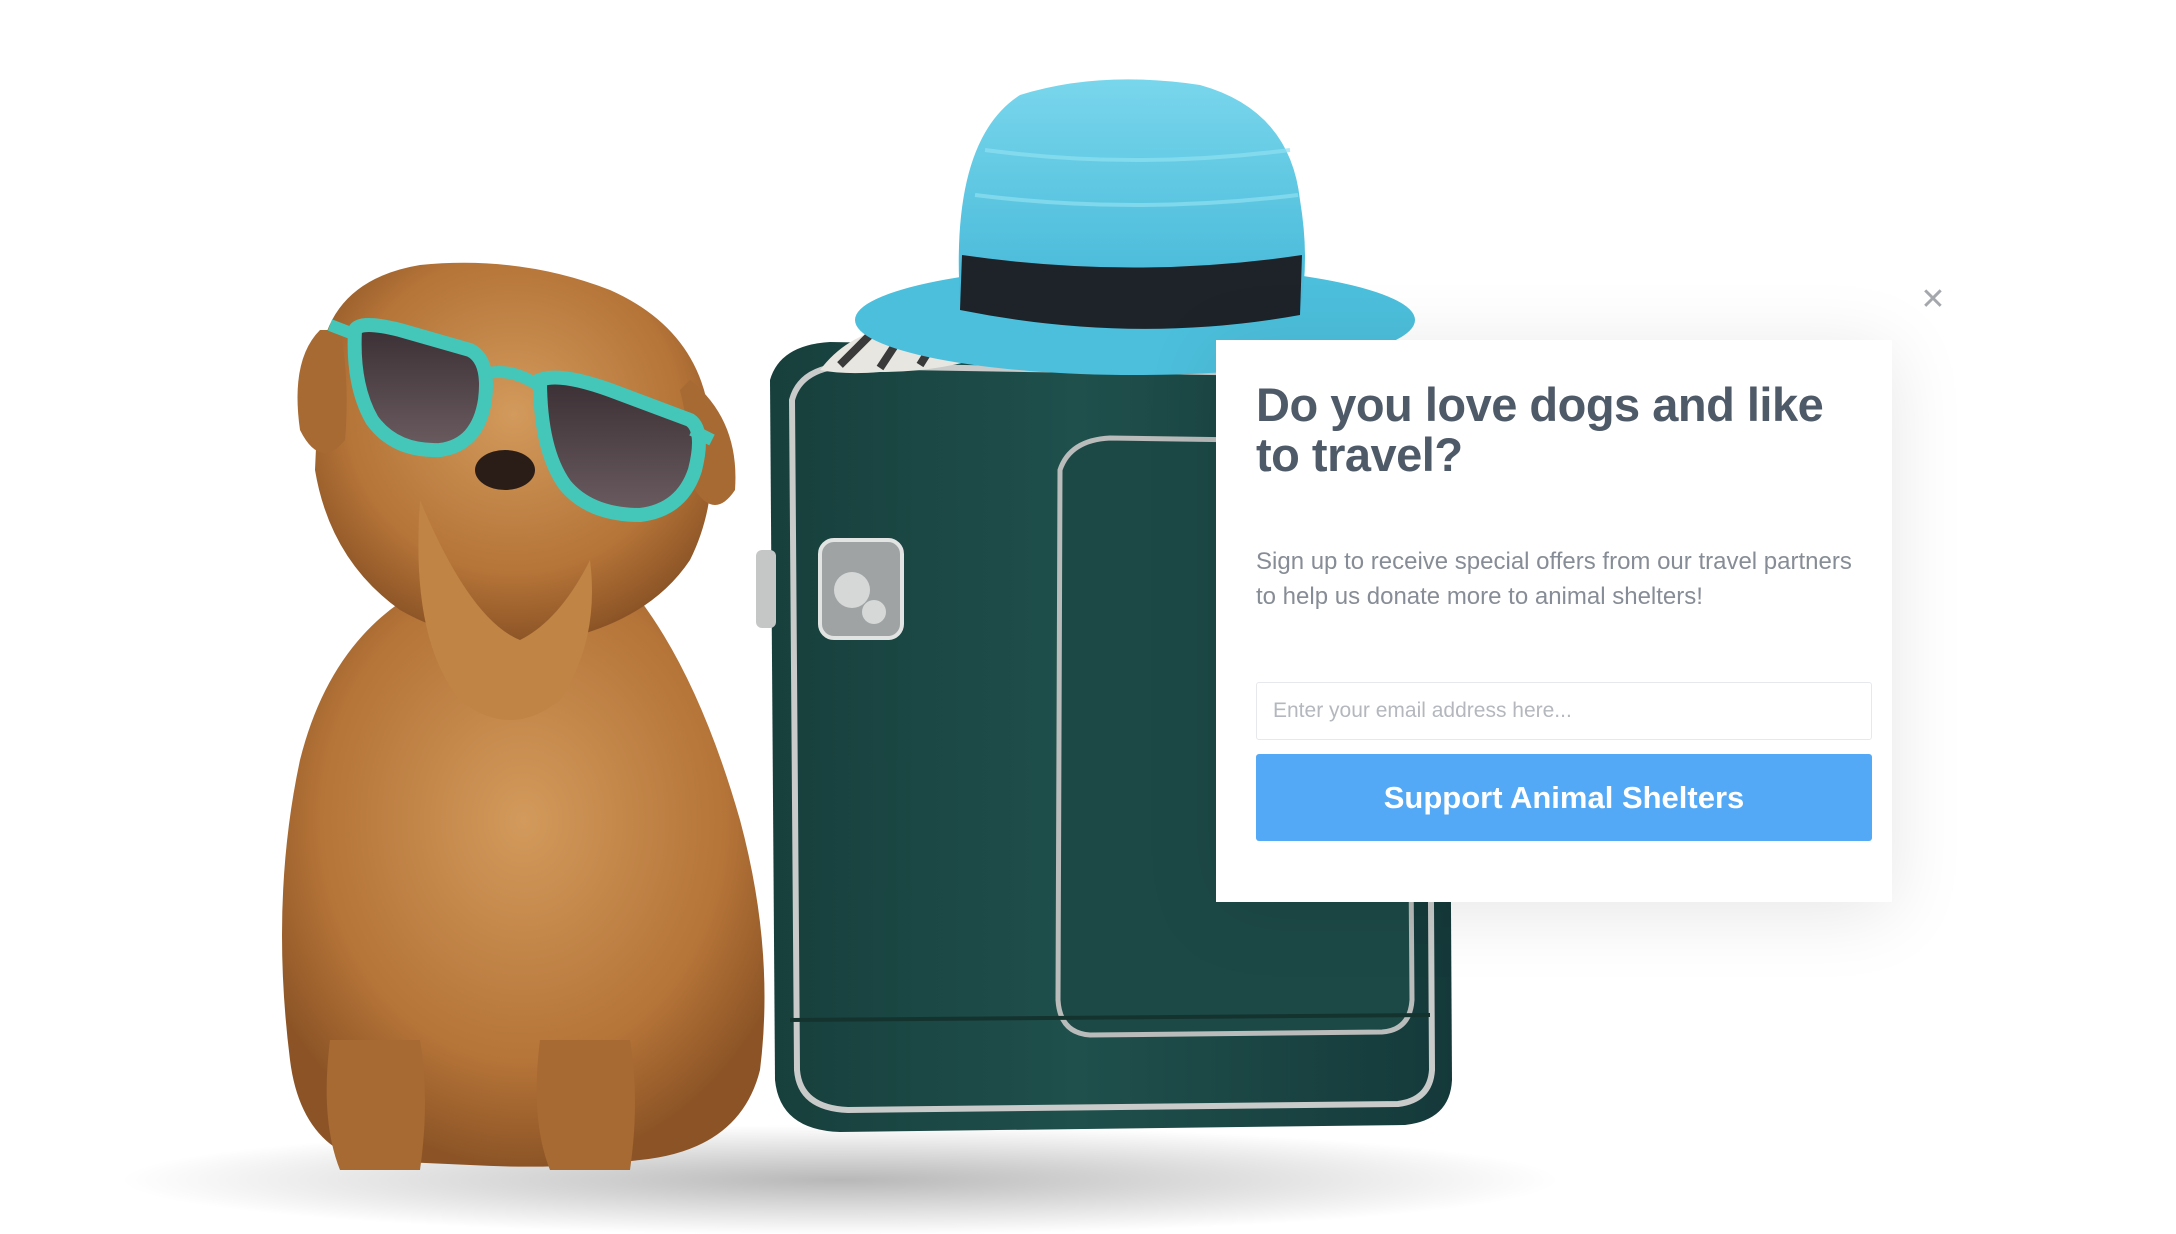 This screenshot has width=2176, height=1234. What do you see at coordinates (1564, 711) in the screenshot?
I see `email-field` at bounding box center [1564, 711].